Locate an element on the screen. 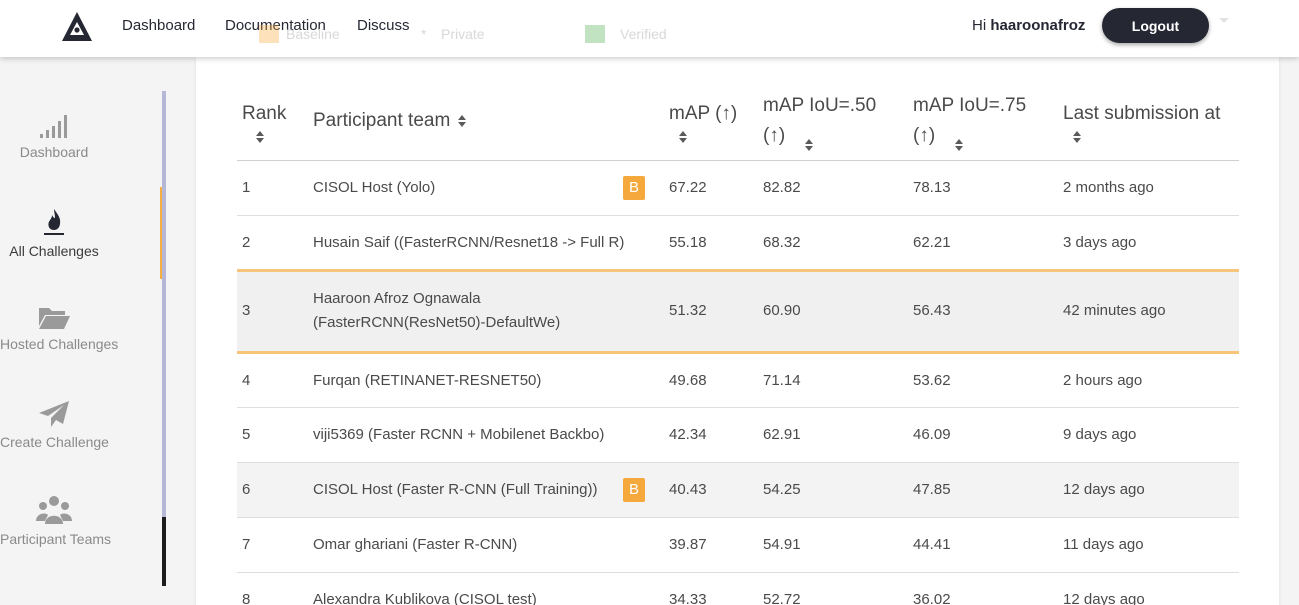 The width and height of the screenshot is (1299, 605). header-rank-label: Rank is located at coordinates (264, 114).